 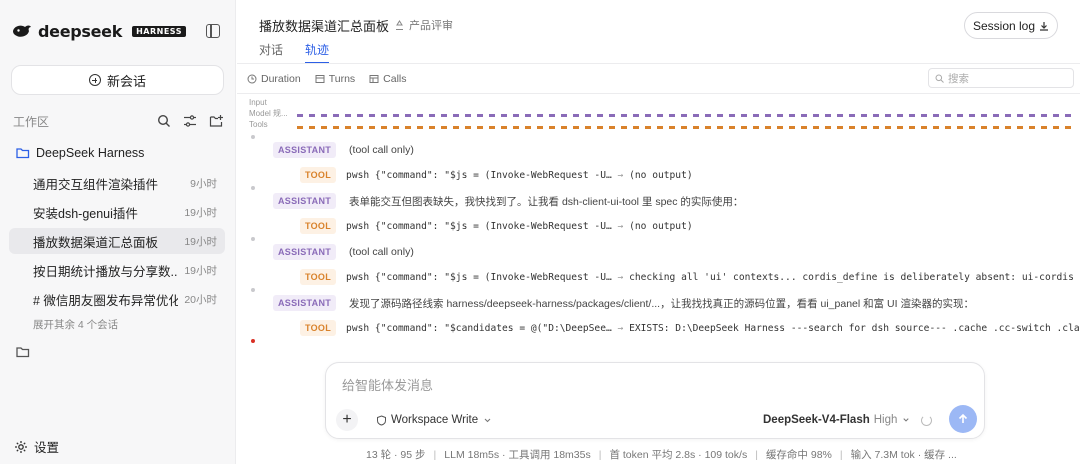 I want to click on trajectory-search-input: 搜索, so click(x=1001, y=78).